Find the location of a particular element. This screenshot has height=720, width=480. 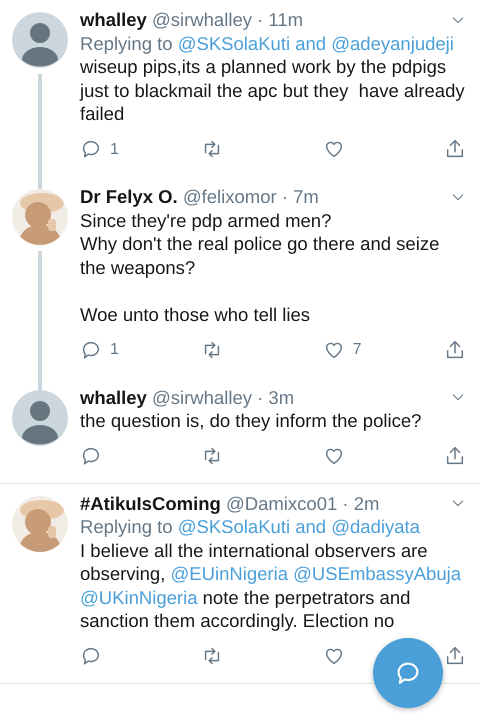

user-name: #AtikuIsComing is located at coordinates (150, 503).